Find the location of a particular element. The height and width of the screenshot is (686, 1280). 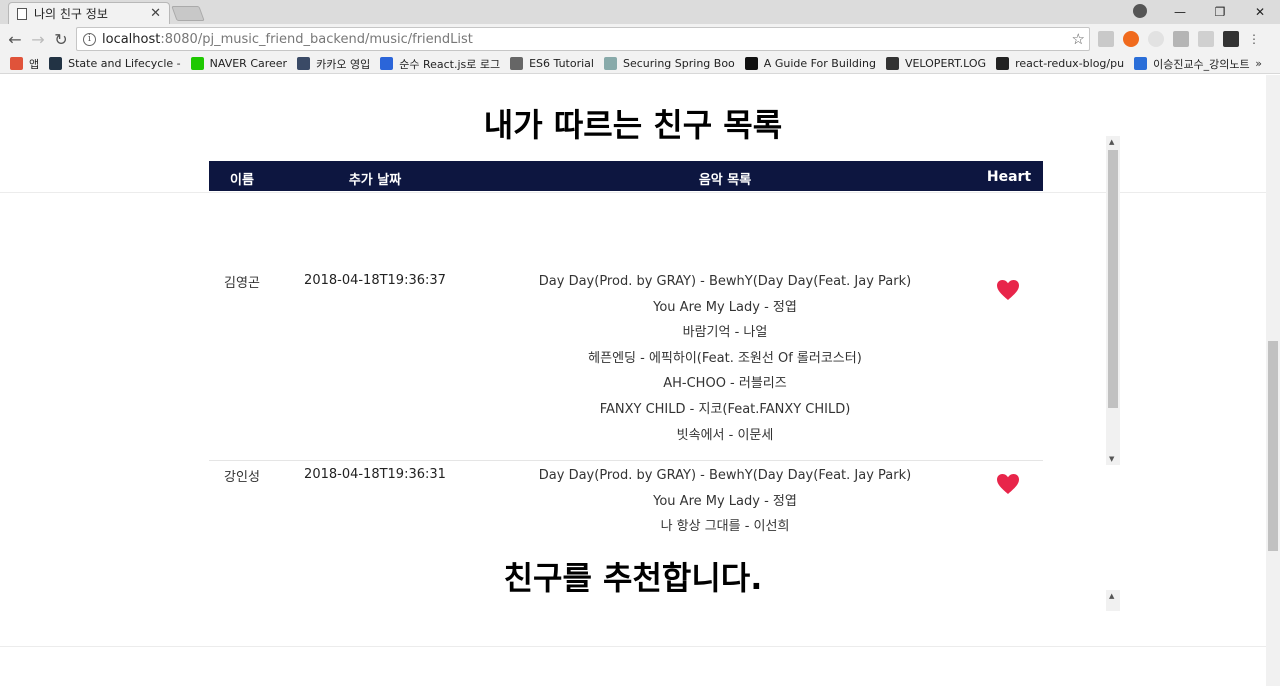

restore-button: ❐ is located at coordinates (1220, 12).